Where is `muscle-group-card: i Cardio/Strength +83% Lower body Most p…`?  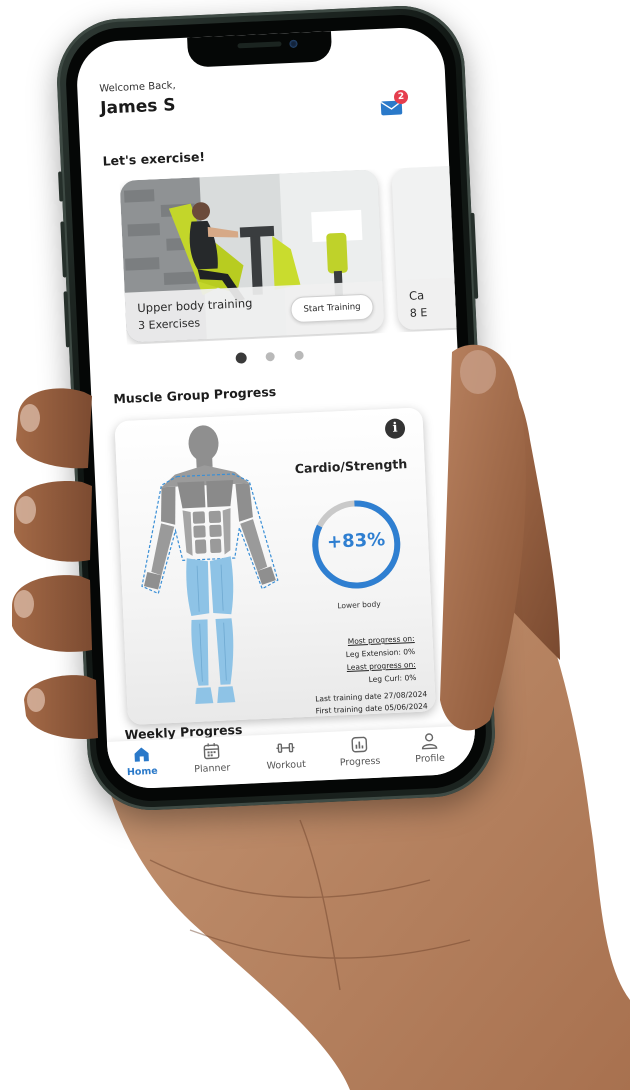 muscle-group-card: i Cardio/Strength +83% Lower body Most p… is located at coordinates (275, 566).